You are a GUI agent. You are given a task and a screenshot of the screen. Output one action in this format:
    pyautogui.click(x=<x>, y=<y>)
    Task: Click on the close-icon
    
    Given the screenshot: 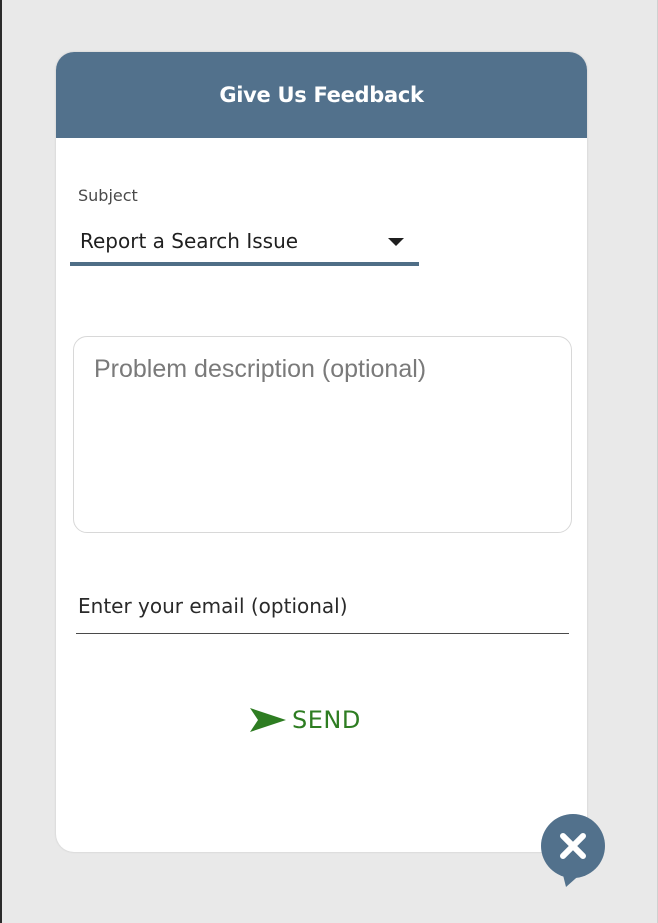 What is the action you would take?
    pyautogui.click(x=573, y=850)
    